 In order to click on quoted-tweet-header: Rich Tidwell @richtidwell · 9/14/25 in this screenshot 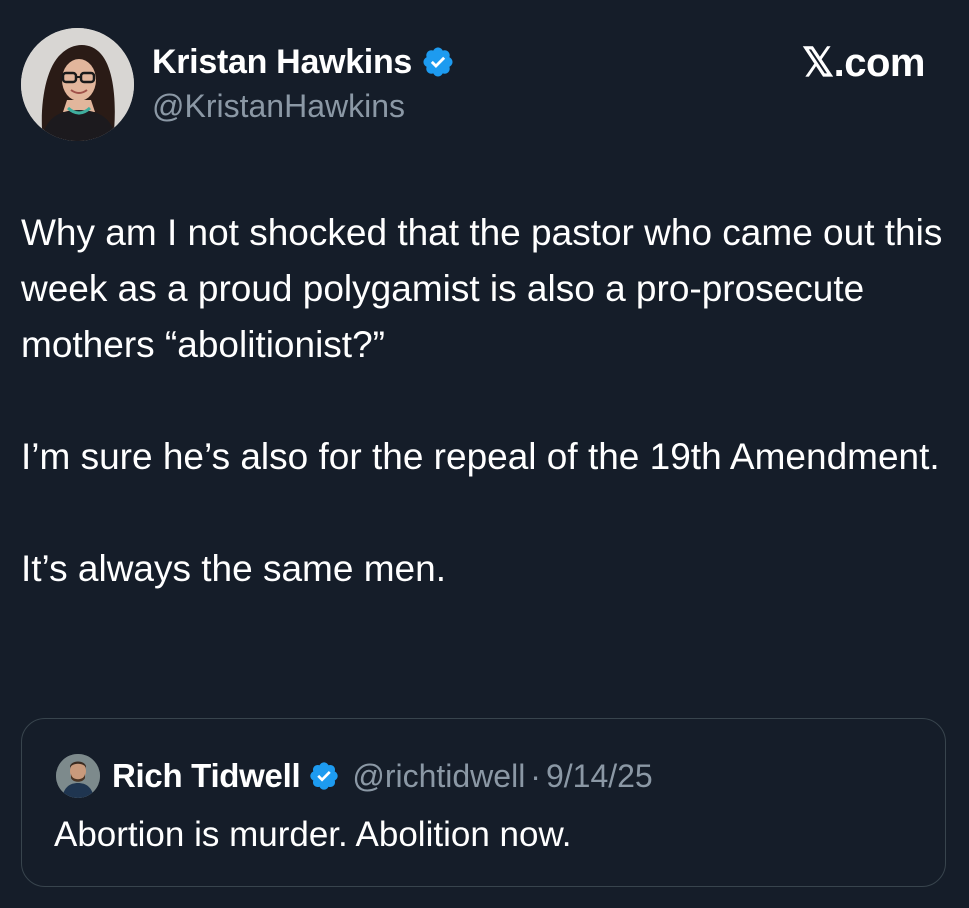, I will do `click(354, 776)`.